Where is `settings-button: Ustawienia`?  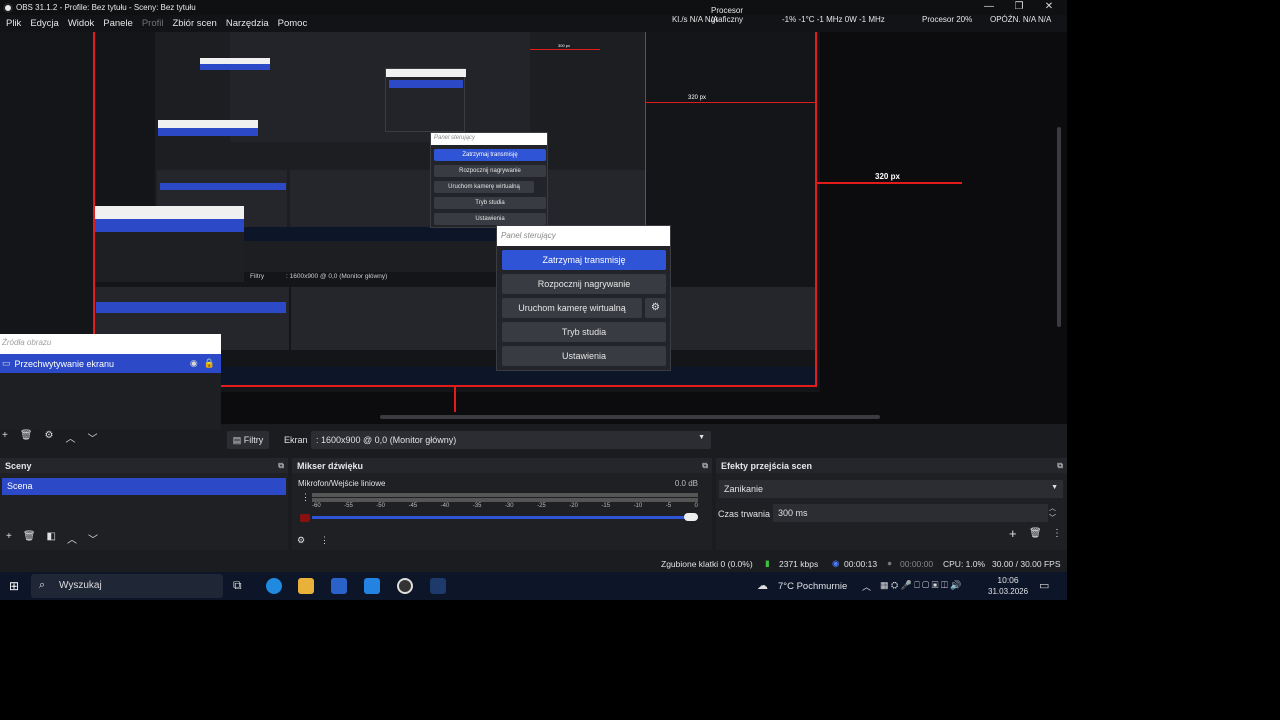
settings-button: Ustawienia is located at coordinates (584, 356).